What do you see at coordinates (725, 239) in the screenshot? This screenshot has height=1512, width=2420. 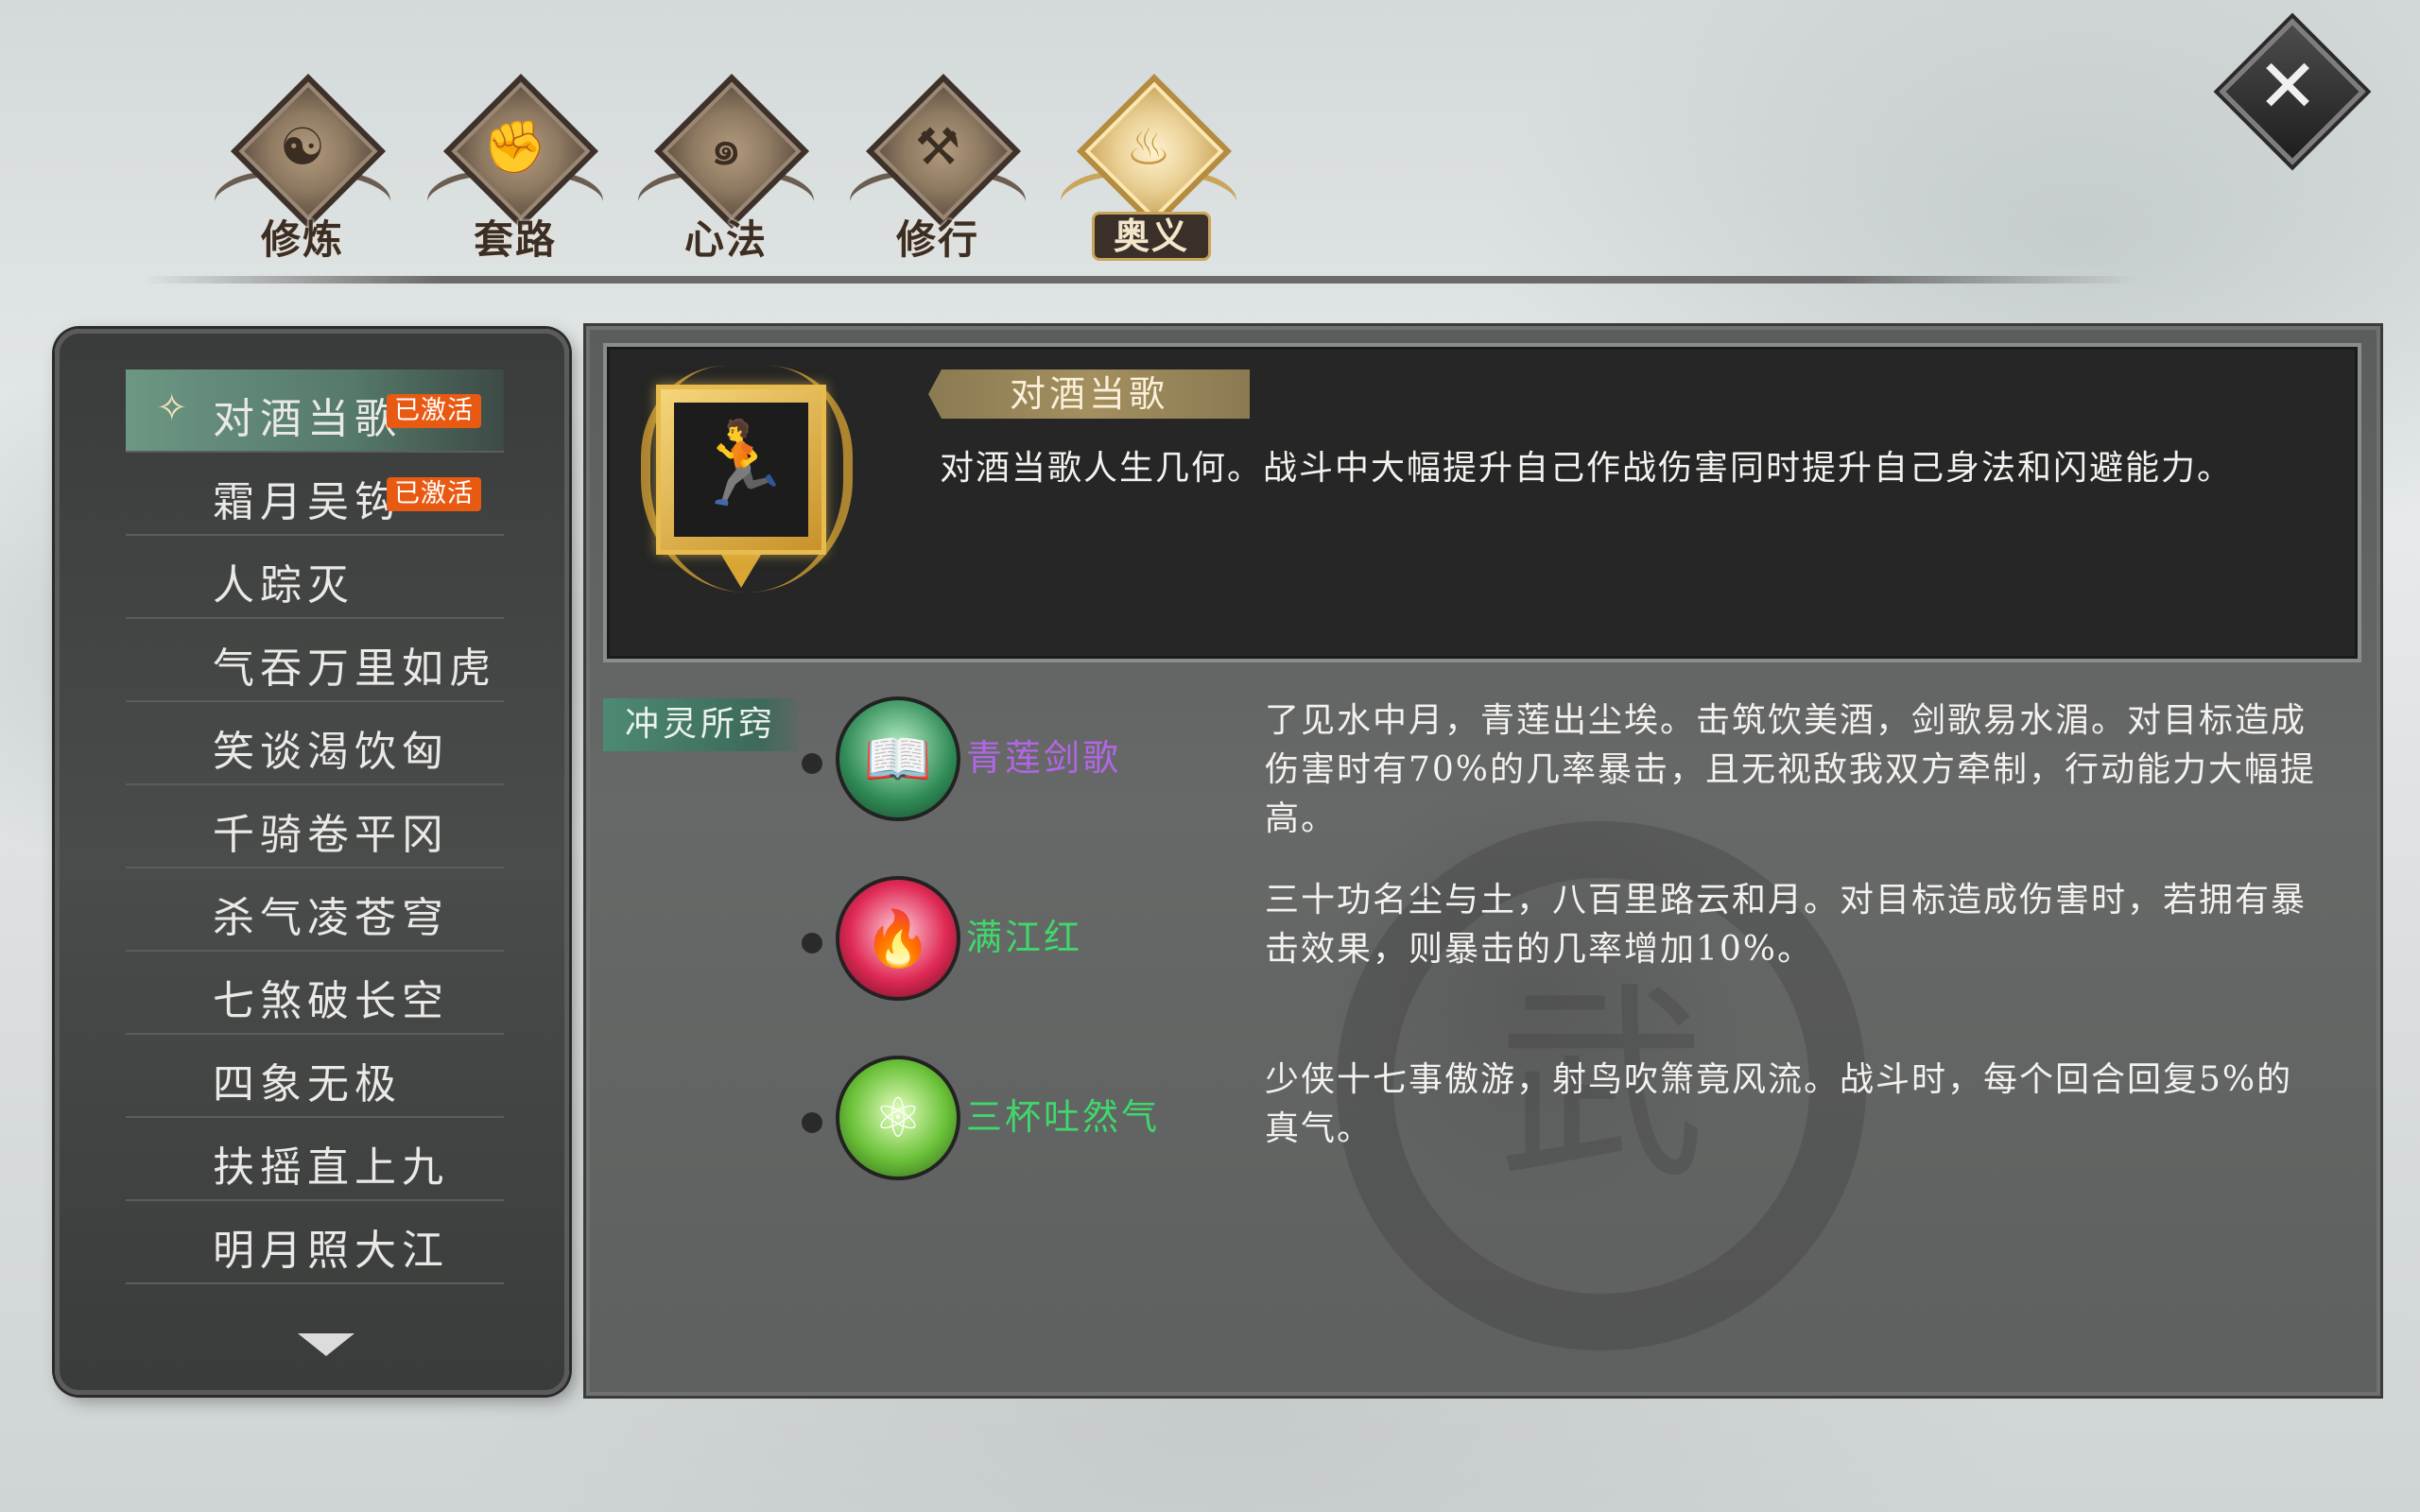 I see `tab-label: 心法` at bounding box center [725, 239].